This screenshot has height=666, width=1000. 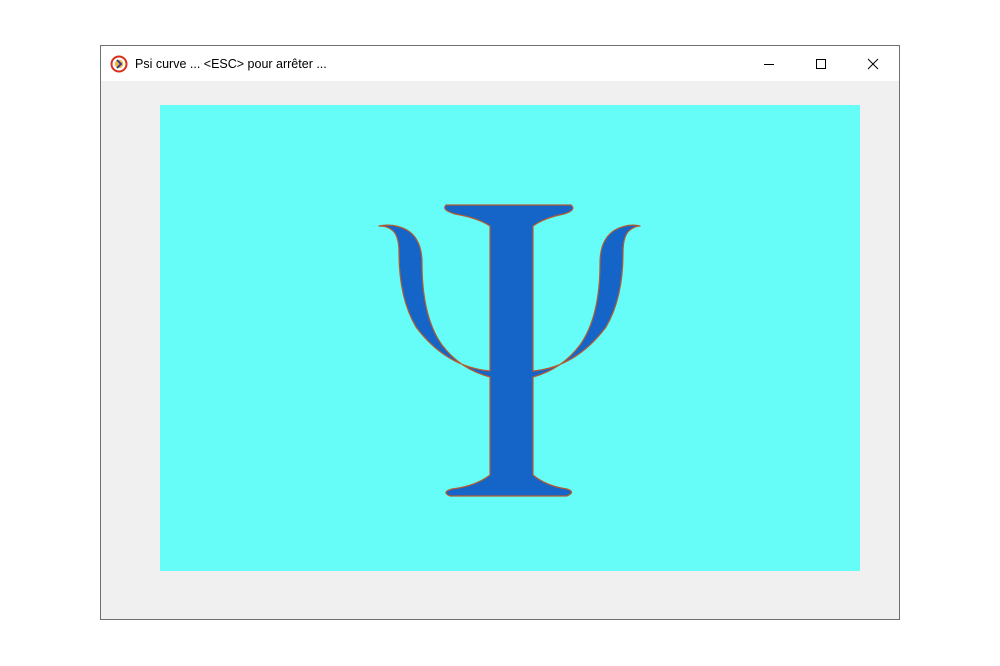 I want to click on maximize-button, so click(x=821, y=63).